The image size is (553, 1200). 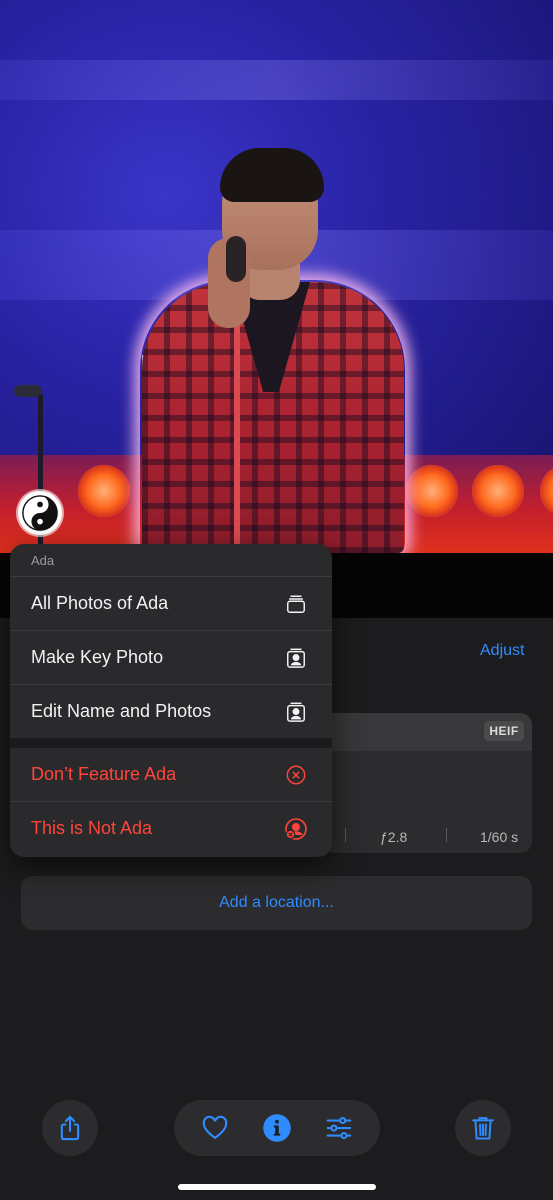 I want to click on menu-item-all-photos: All Photos of Ada, so click(x=171, y=604).